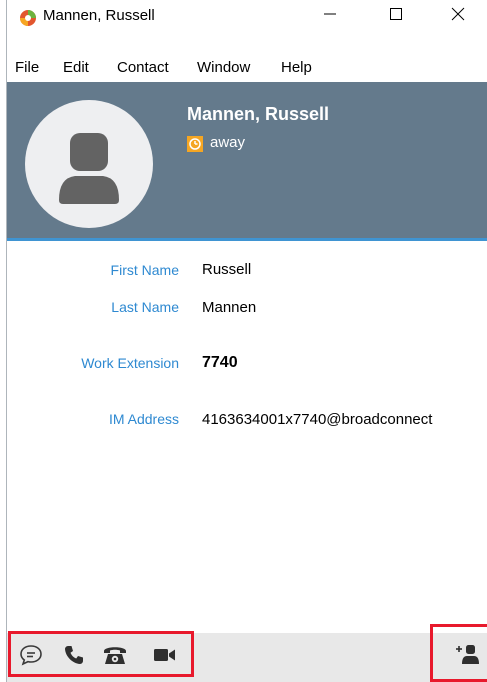 This screenshot has width=487, height=682. I want to click on last-name-value: Mannen, so click(229, 307).